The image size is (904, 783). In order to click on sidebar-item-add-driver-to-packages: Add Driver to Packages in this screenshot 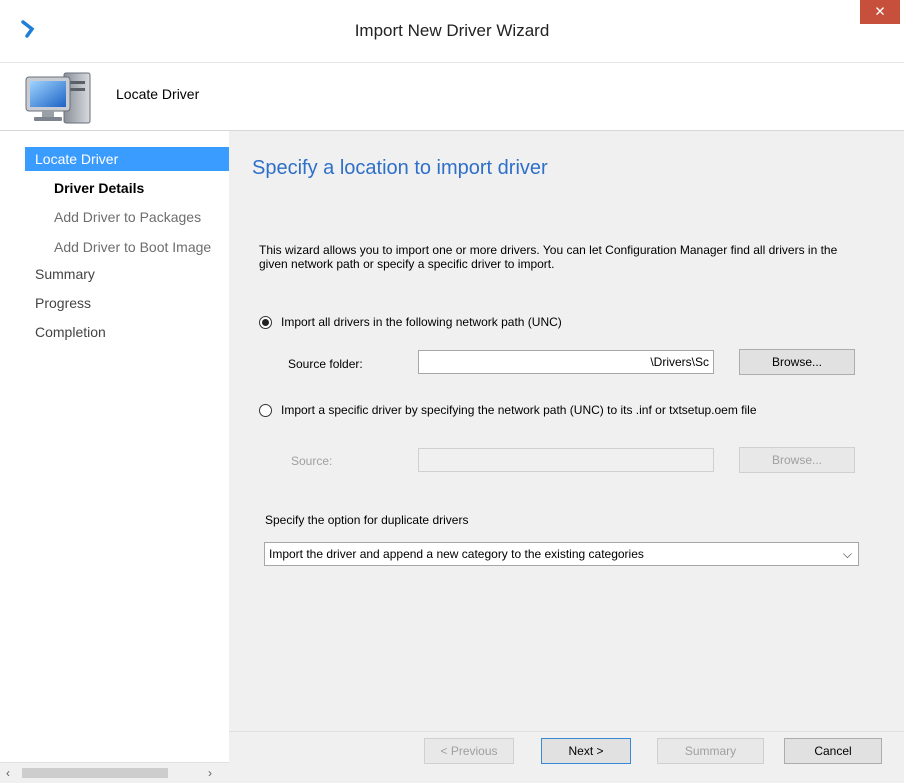, I will do `click(127, 217)`.